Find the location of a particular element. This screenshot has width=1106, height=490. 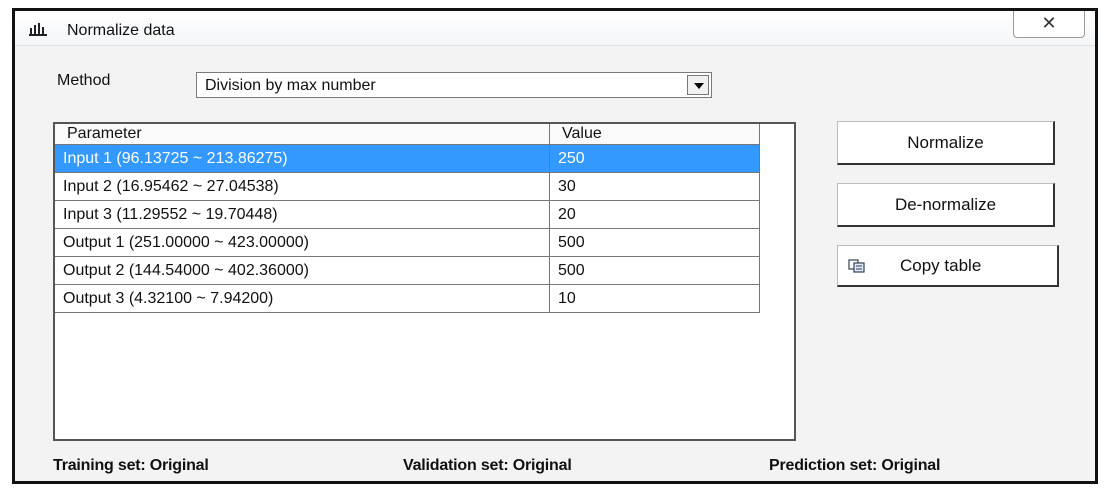

value-cell: 10 is located at coordinates (654, 298).